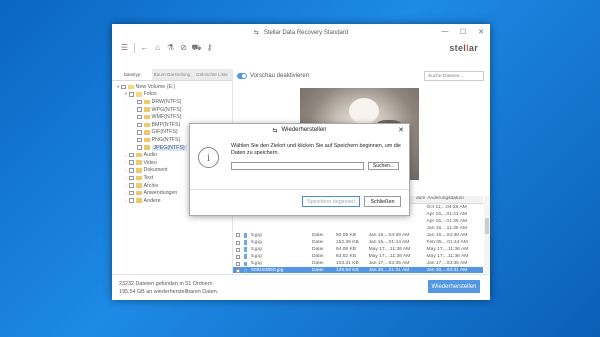  I want to click on swap-arrows-icon: ⇆, so click(275, 130).